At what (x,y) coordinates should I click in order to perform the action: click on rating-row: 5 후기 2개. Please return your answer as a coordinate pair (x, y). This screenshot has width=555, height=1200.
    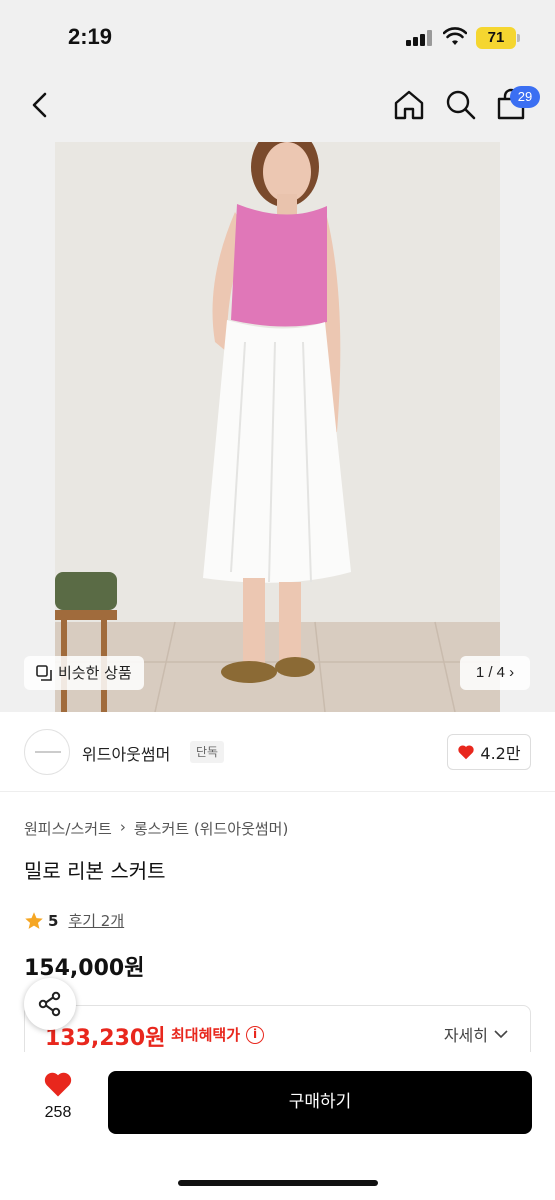
    Looking at the image, I should click on (74, 920).